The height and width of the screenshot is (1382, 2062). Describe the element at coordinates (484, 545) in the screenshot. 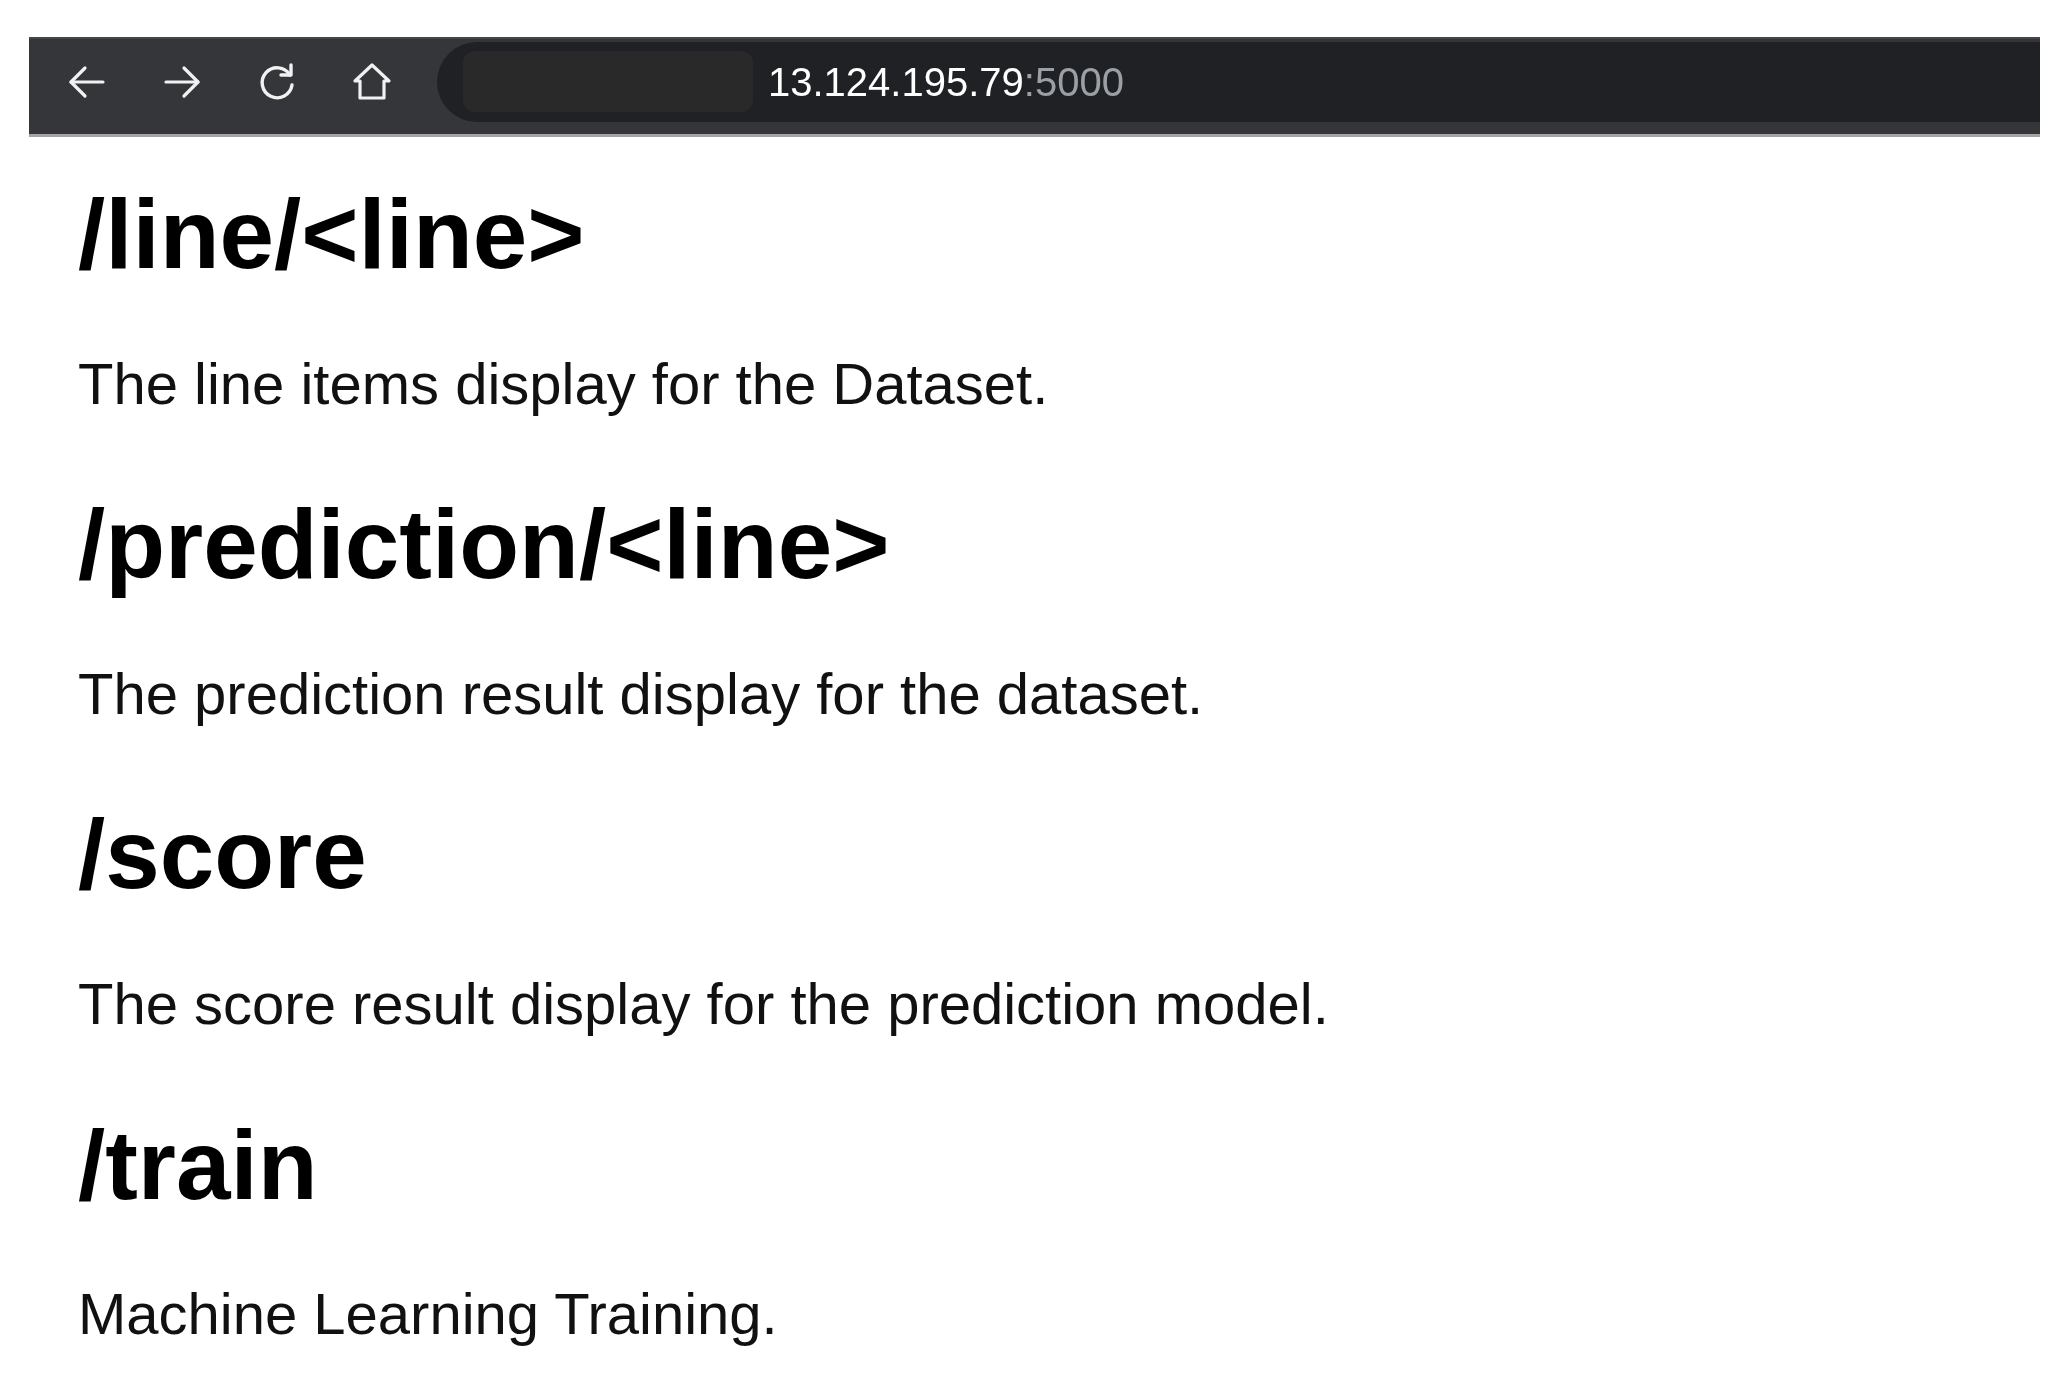

I see `route-heading: /prediction/<line>` at that location.